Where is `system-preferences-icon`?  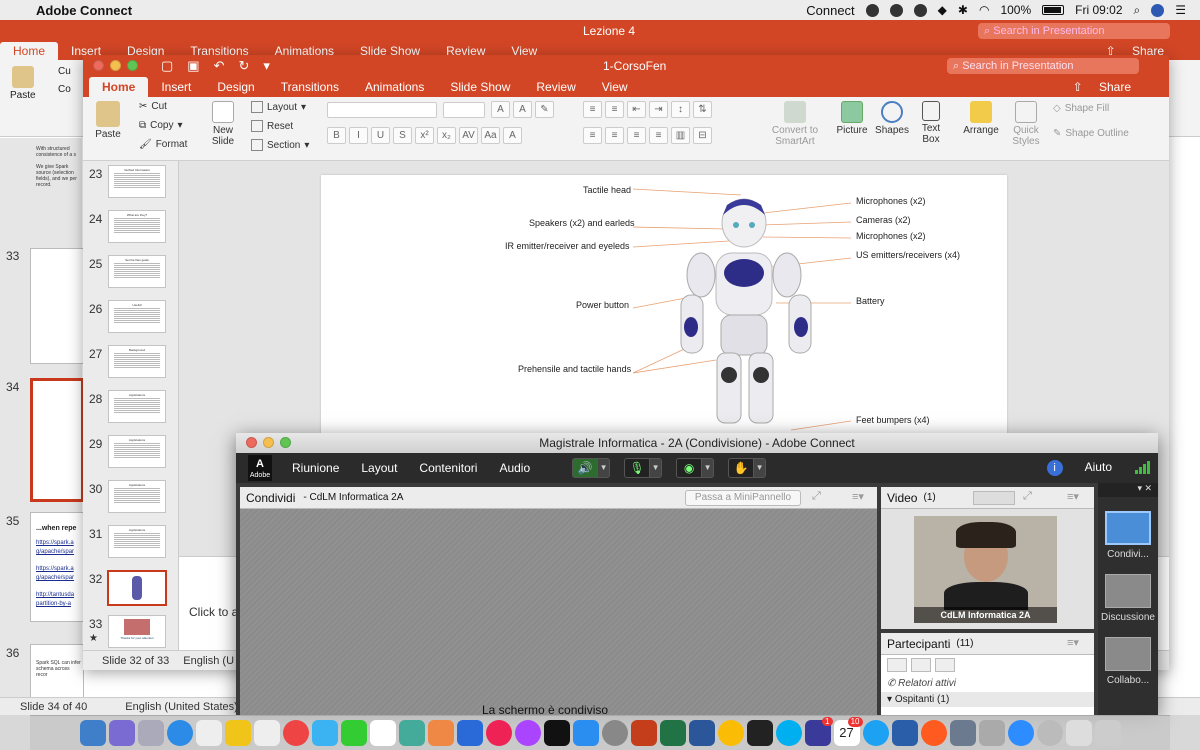 system-preferences-icon is located at coordinates (614, 733).